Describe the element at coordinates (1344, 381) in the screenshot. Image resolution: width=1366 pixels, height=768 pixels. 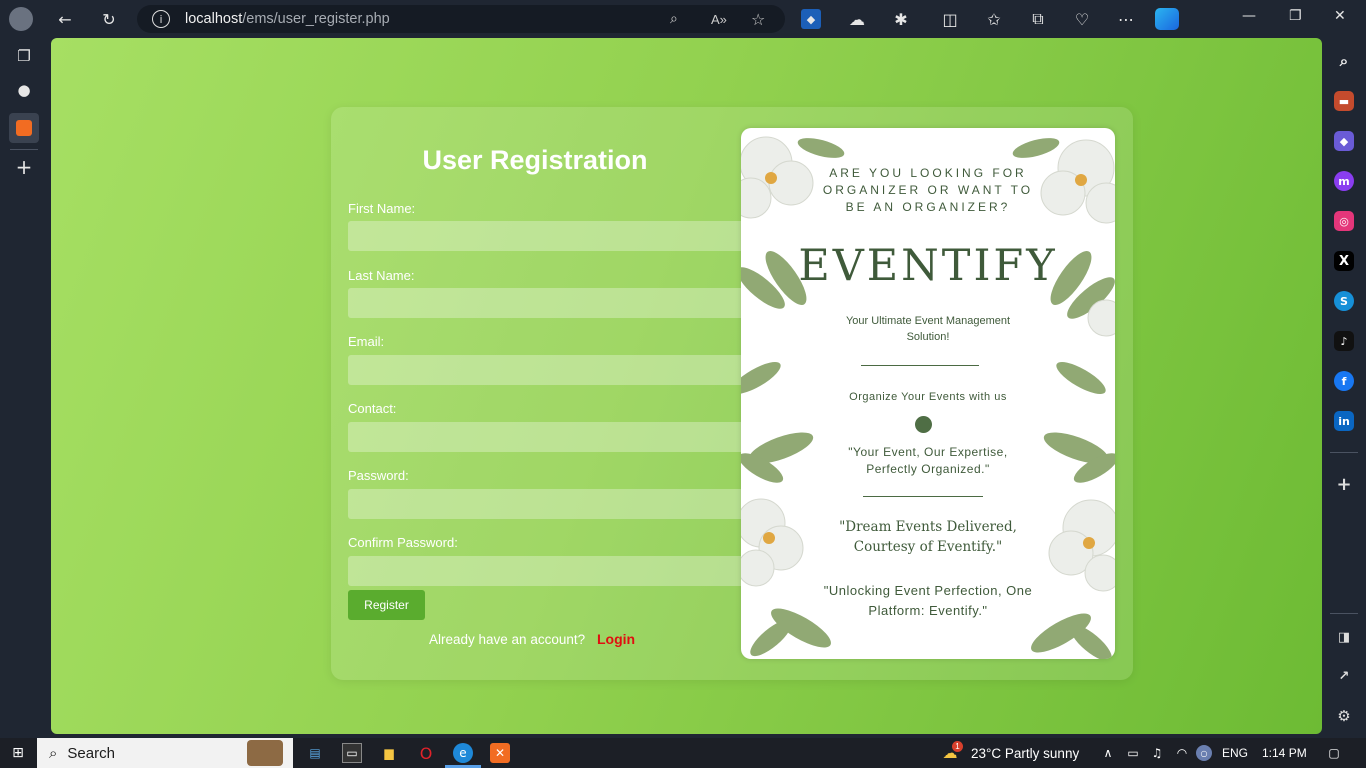
I see `facebook-icon: f` at that location.